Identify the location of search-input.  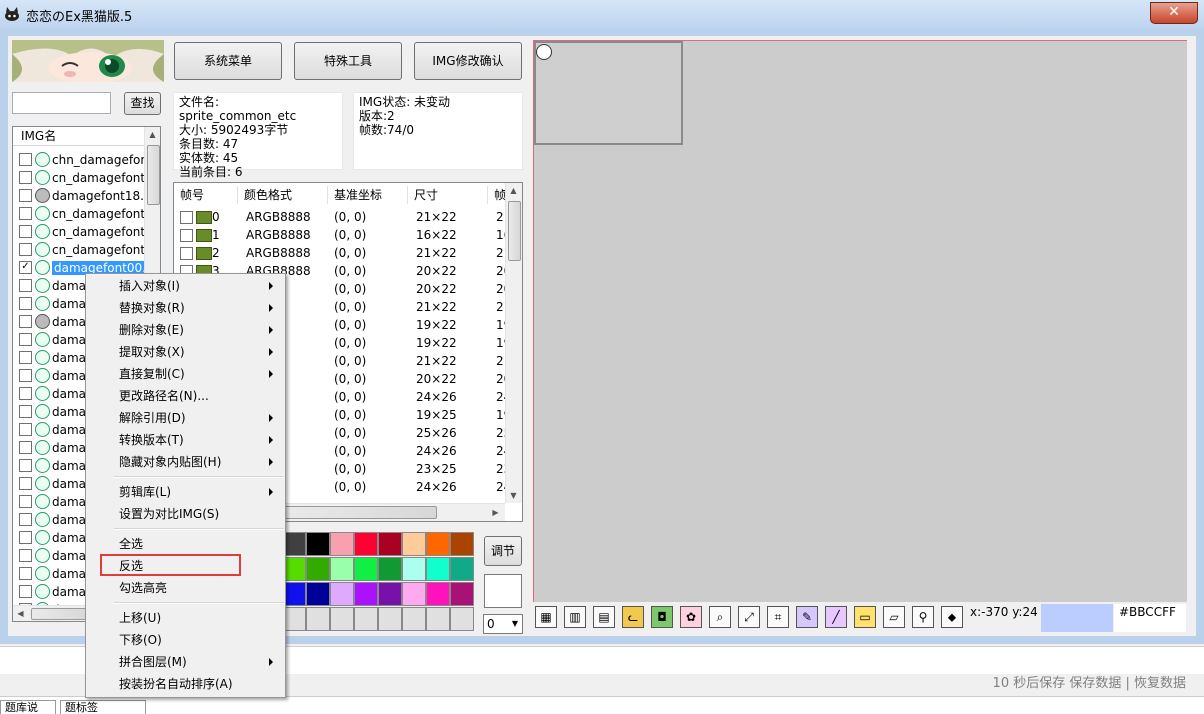
(61, 103).